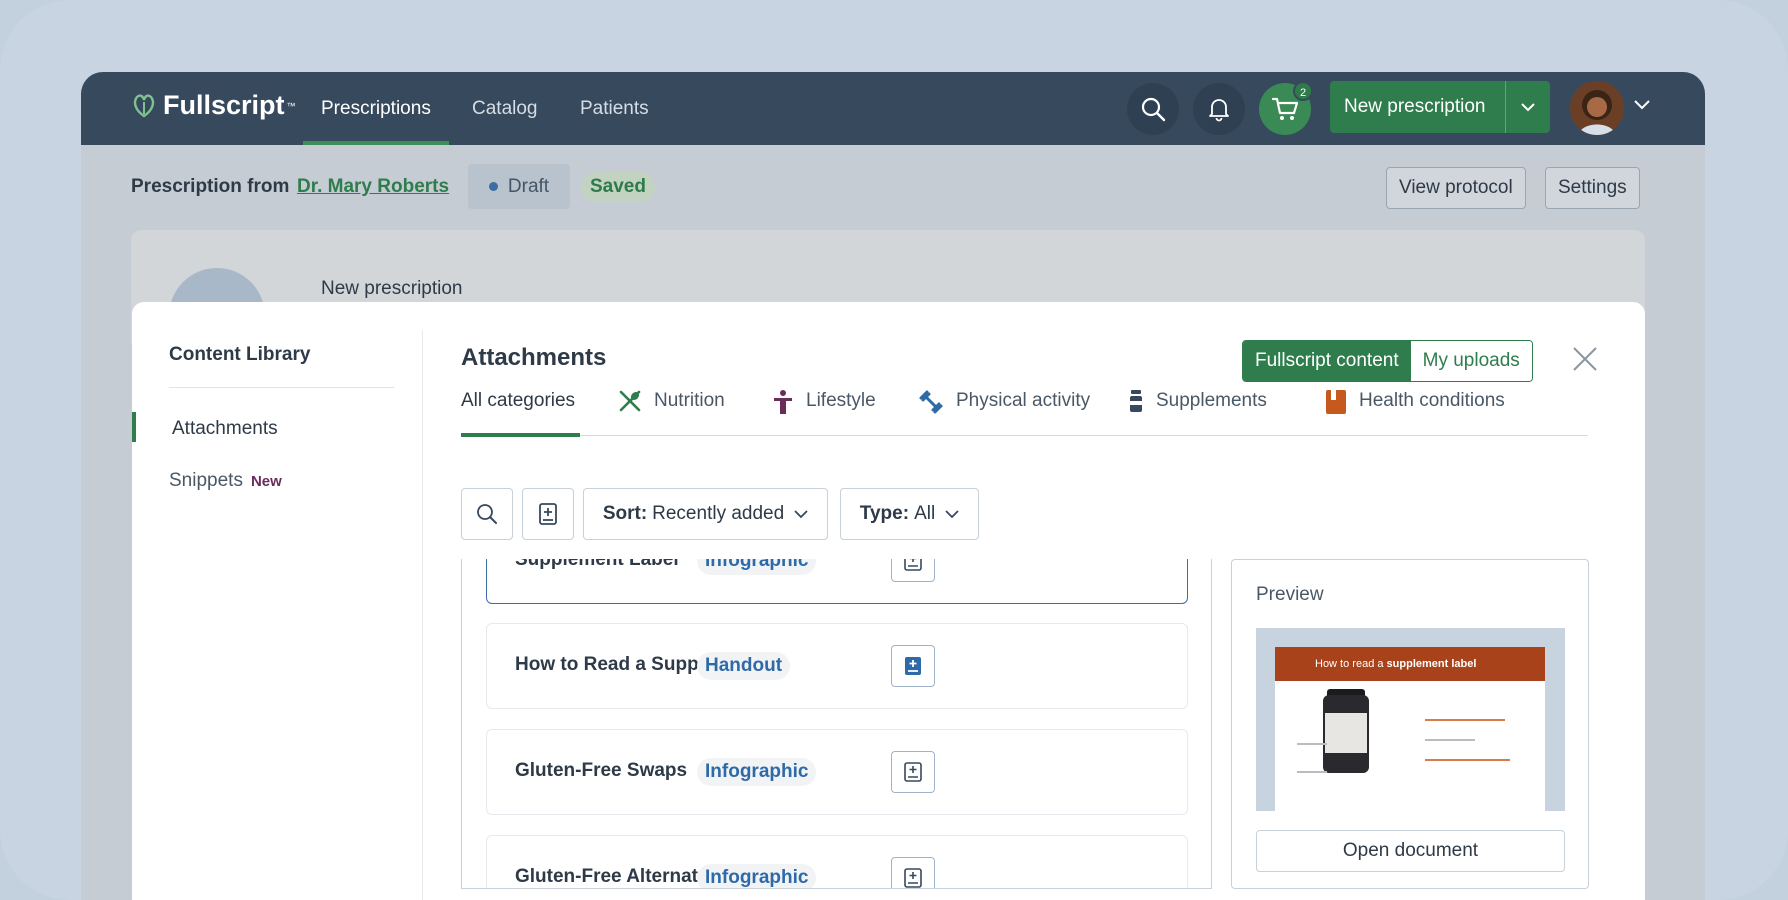 Image resolution: width=1788 pixels, height=900 pixels. What do you see at coordinates (528, 186) in the screenshot?
I see `draft-label: Draft` at bounding box center [528, 186].